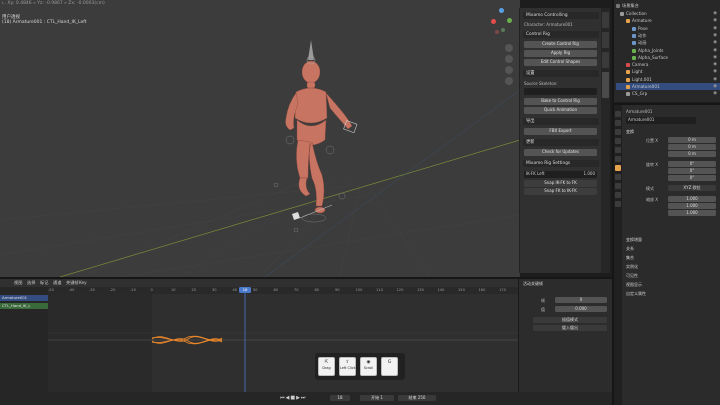  I want to click on outliner-row: Alpha_Surface ◉, so click(668, 57).